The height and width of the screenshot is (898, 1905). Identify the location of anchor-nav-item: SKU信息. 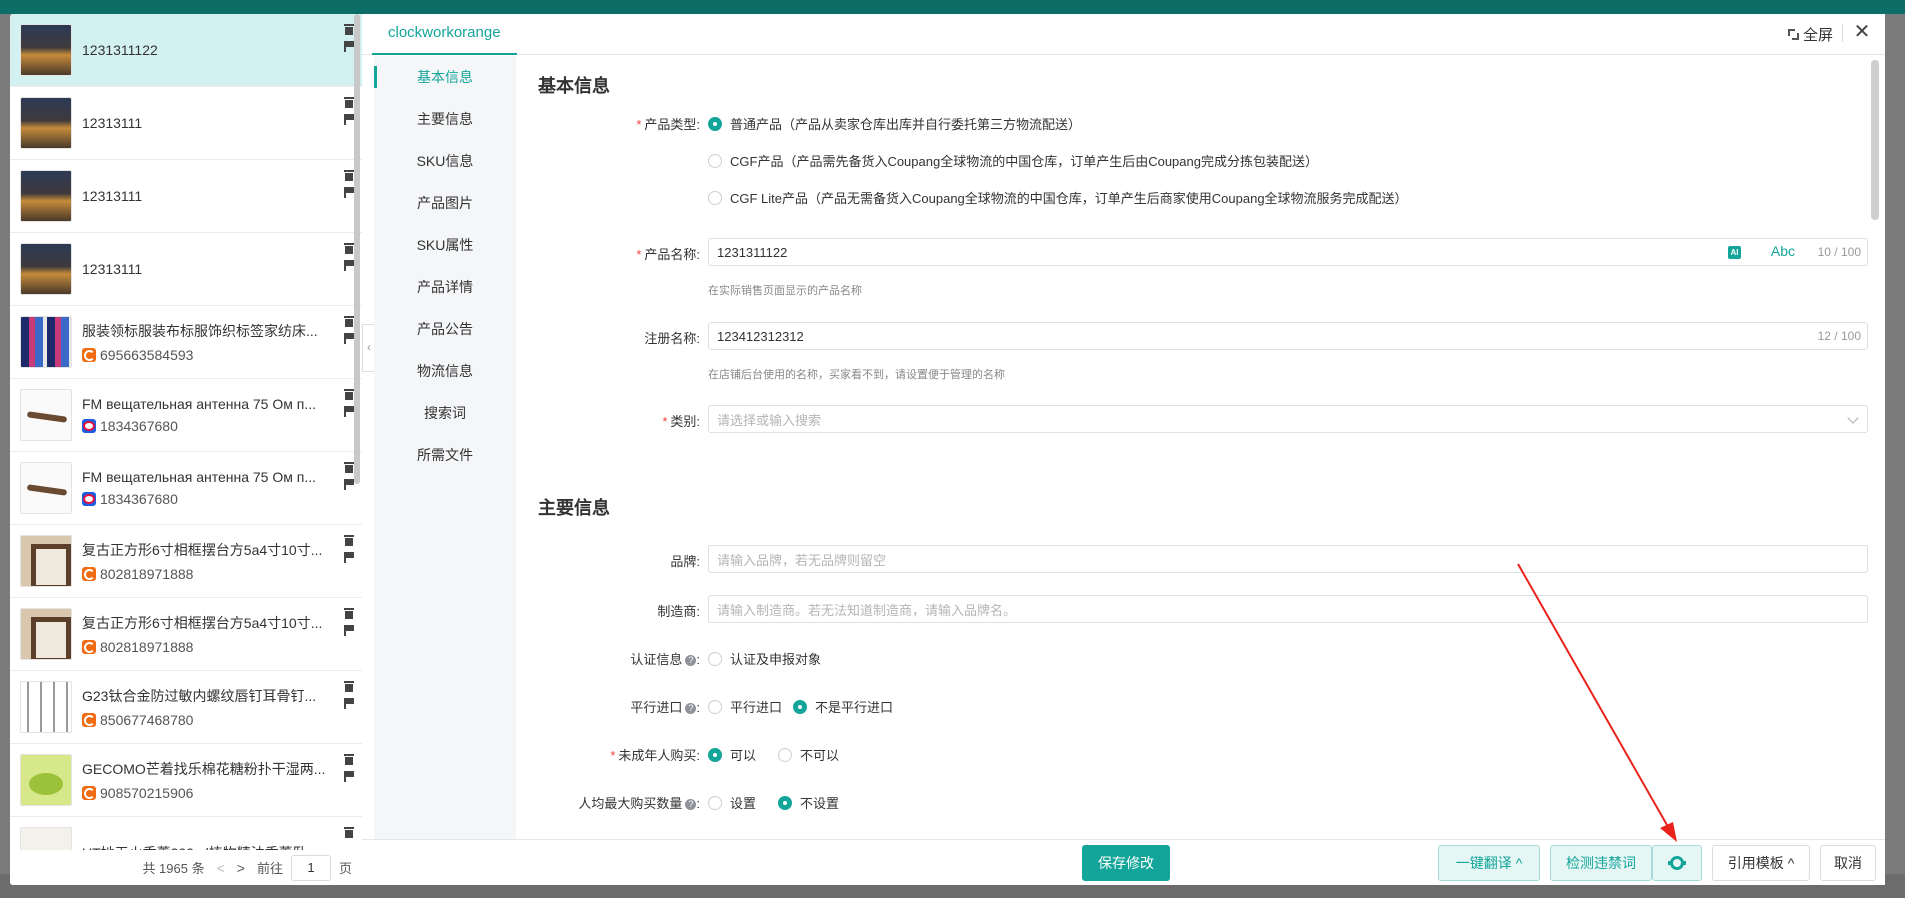
(445, 161).